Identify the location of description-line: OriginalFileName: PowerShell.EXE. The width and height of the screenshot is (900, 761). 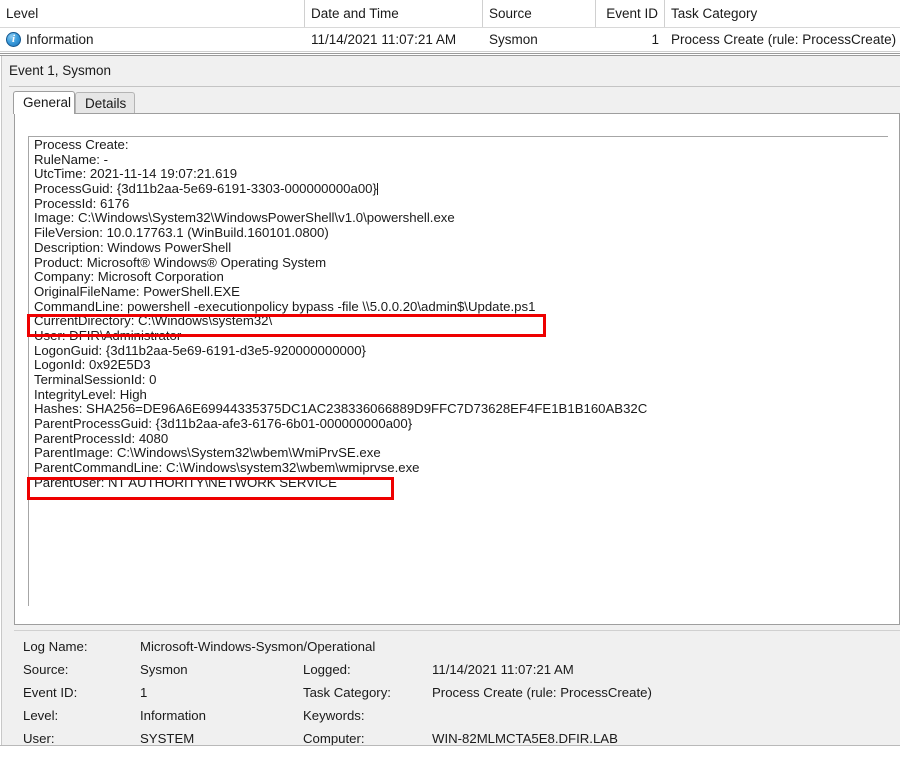
(137, 291).